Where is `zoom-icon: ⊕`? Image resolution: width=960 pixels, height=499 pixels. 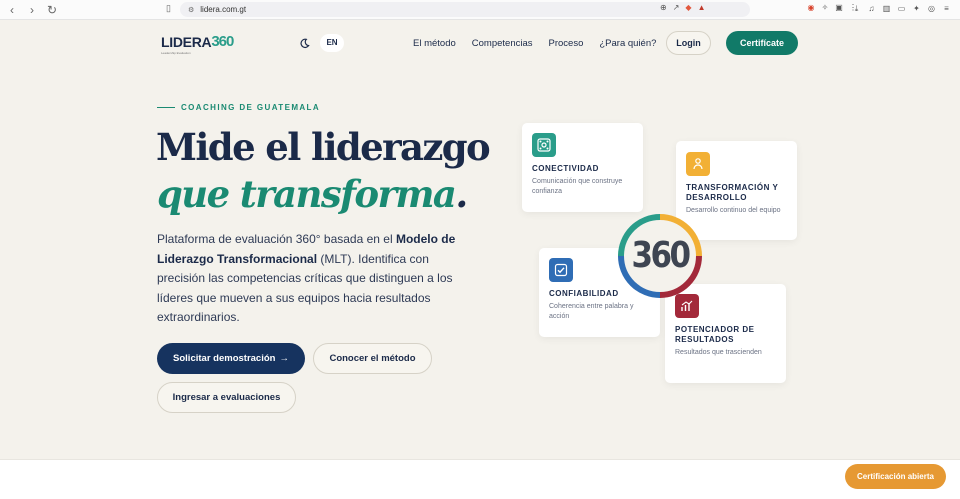 zoom-icon: ⊕ is located at coordinates (663, 7).